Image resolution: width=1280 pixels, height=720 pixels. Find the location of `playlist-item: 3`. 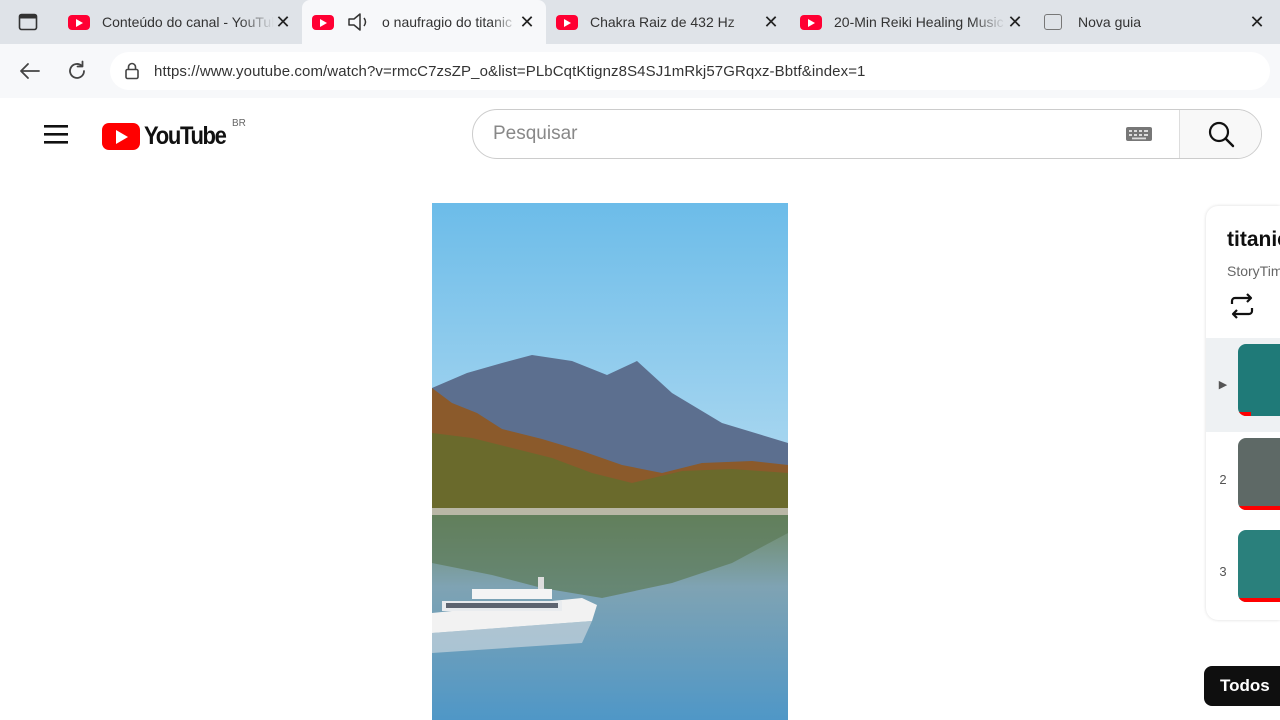

playlist-item: 3 is located at coordinates (1243, 571).